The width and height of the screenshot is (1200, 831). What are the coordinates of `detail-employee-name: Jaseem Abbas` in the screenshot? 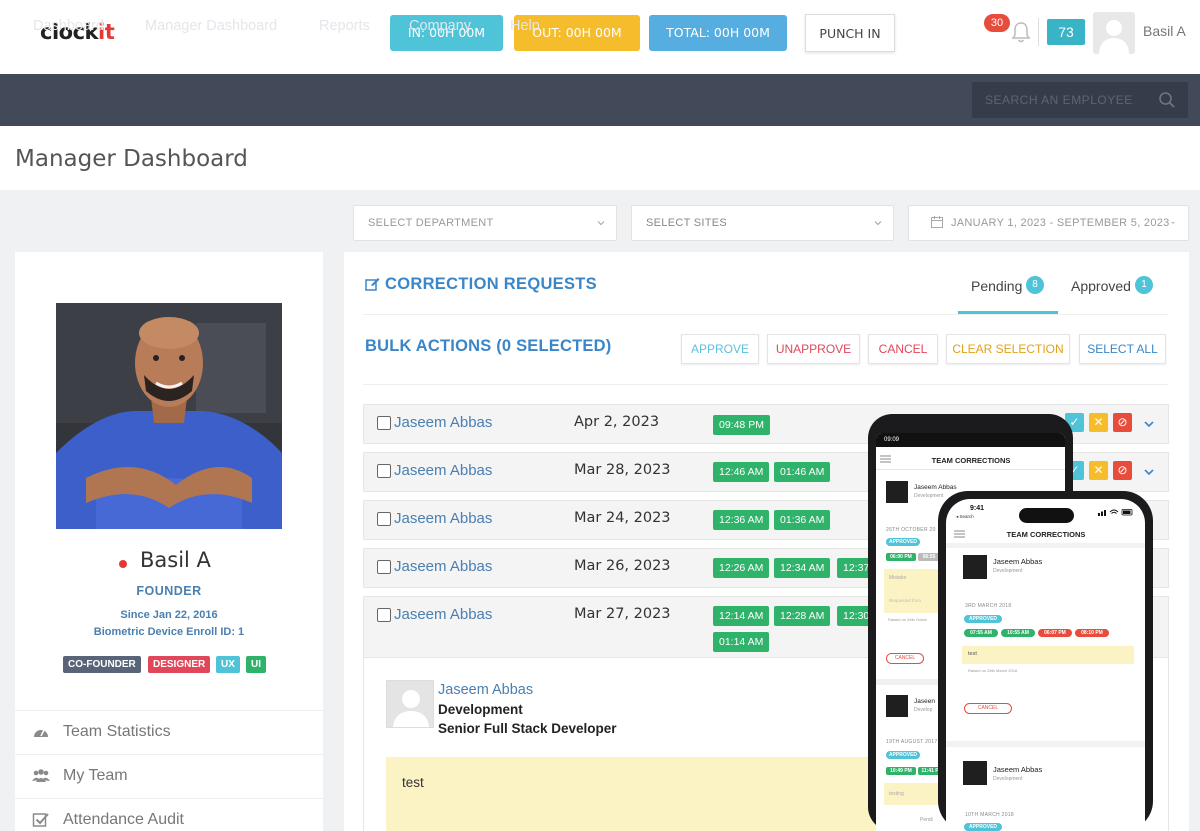 It's located at (485, 690).